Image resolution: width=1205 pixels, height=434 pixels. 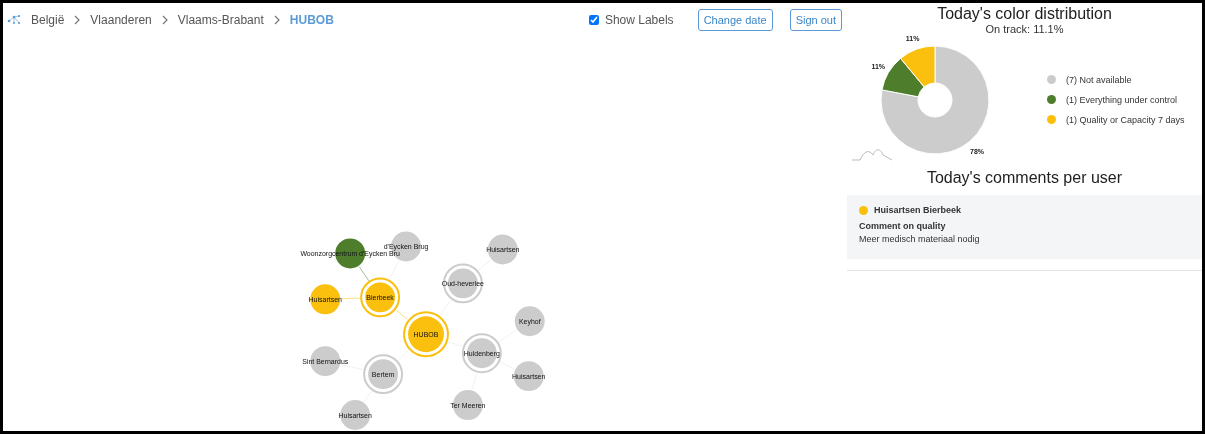 What do you see at coordinates (920, 239) in the screenshot?
I see `comment-text: Meer medisch materiaal nodig` at bounding box center [920, 239].